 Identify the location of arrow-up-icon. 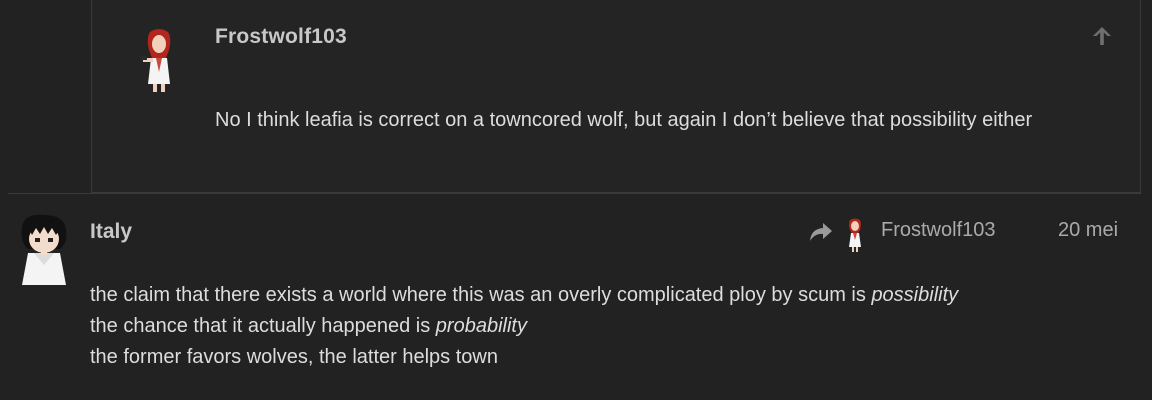
(1102, 36).